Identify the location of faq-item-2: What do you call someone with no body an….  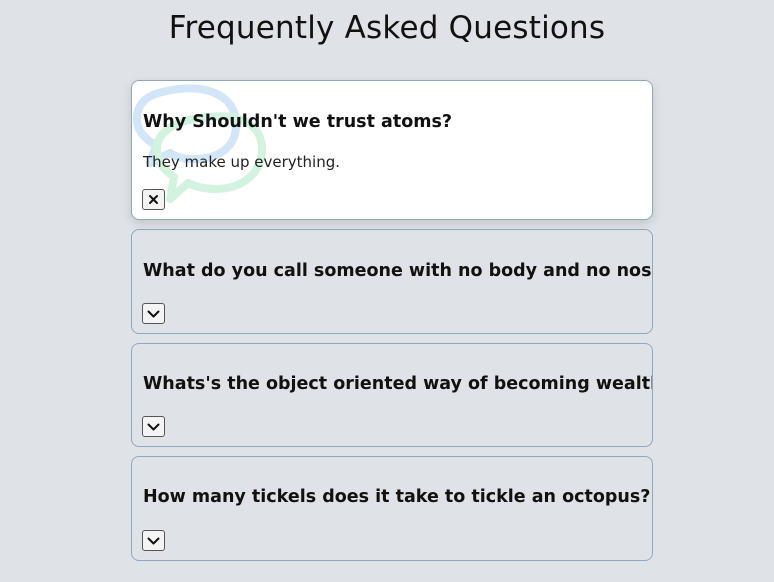
(392, 281).